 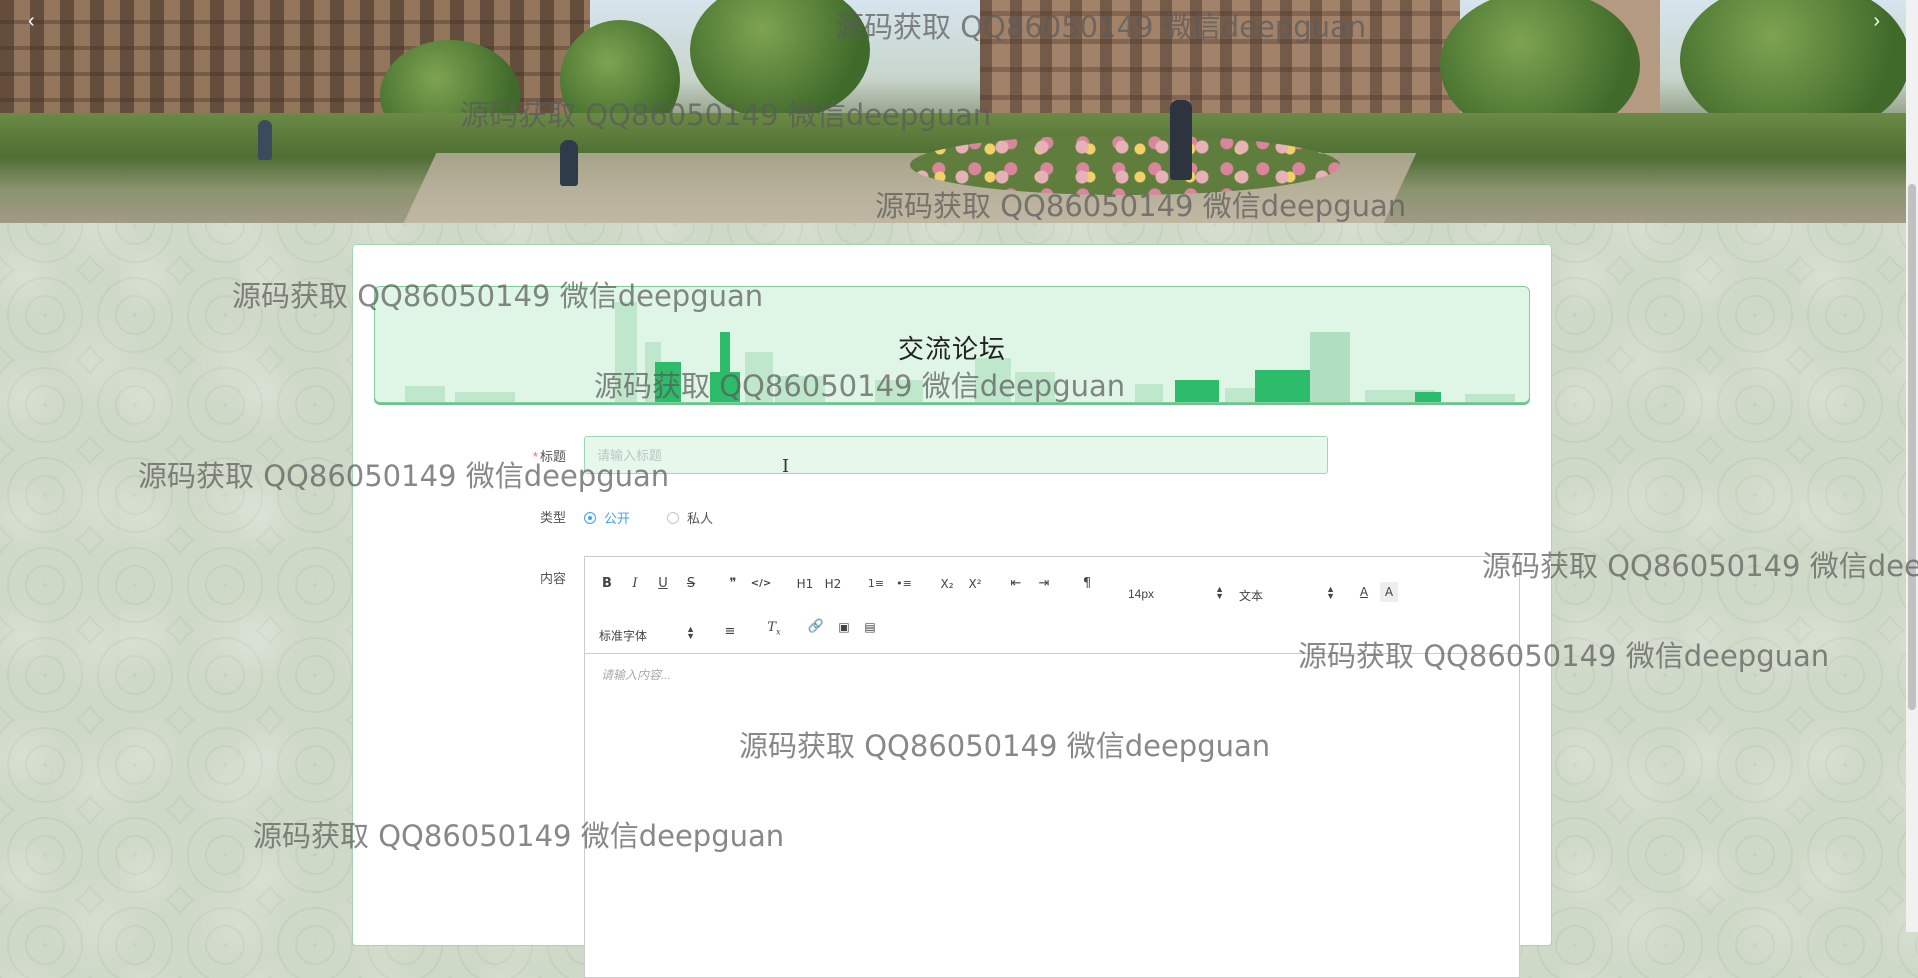 What do you see at coordinates (1364, 592) in the screenshot?
I see `font-color-icon: A` at bounding box center [1364, 592].